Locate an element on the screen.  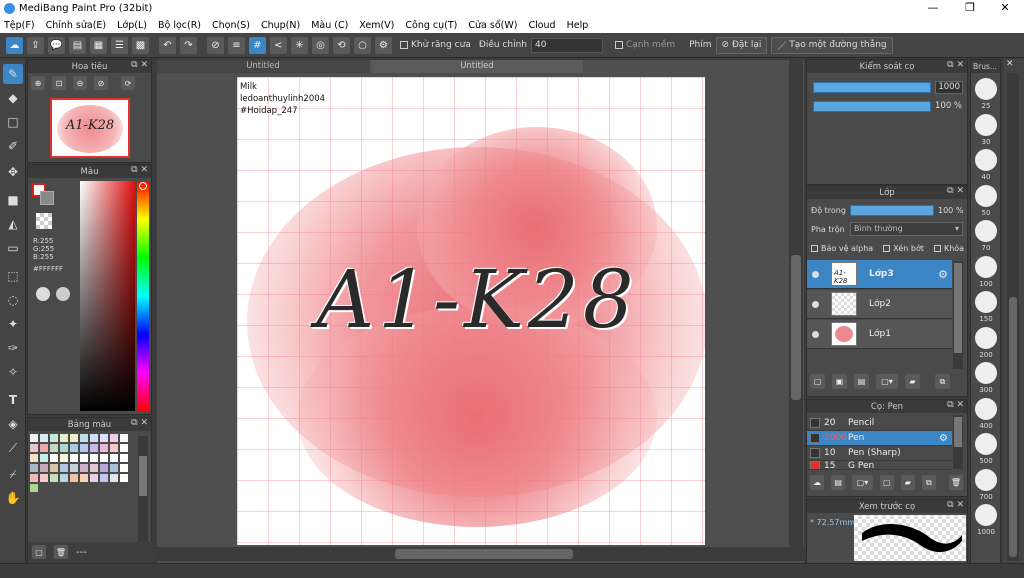
zoom-out-icon: ⊖ is located at coordinates (80, 83).